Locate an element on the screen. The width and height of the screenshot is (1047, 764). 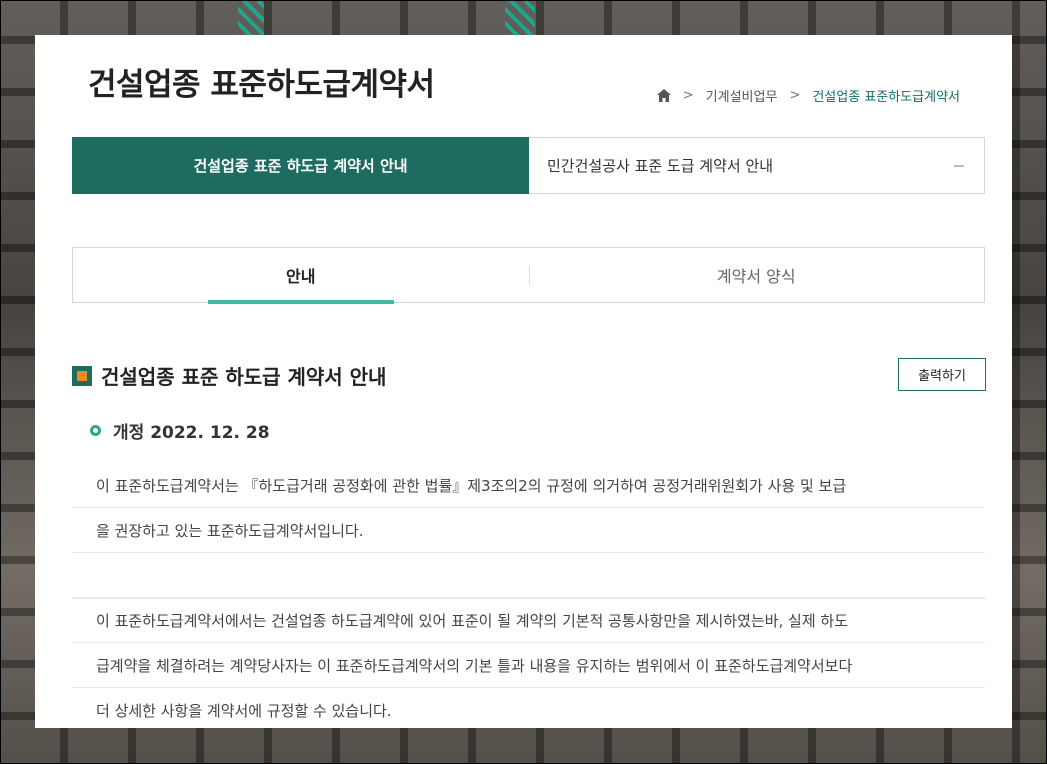
paragraph-line: 더 상세한 사항을 계약서에 규정할 수 있습니다. is located at coordinates (244, 711).